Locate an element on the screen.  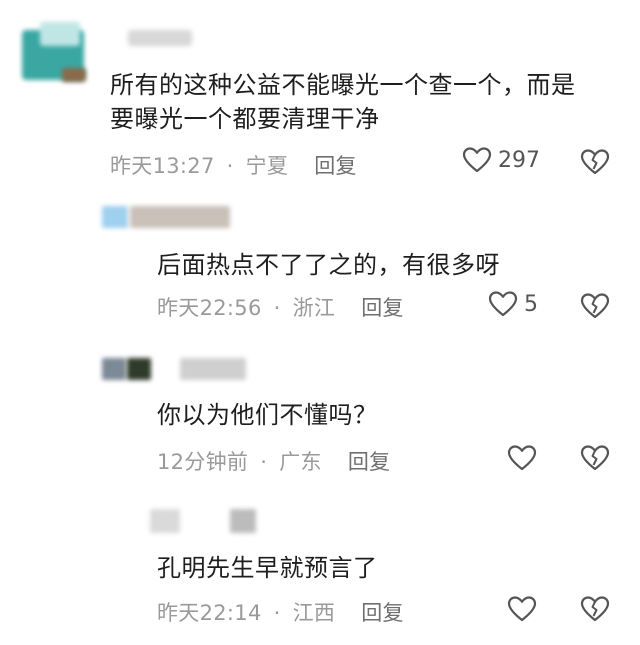
like-count: 297 is located at coordinates (519, 160).